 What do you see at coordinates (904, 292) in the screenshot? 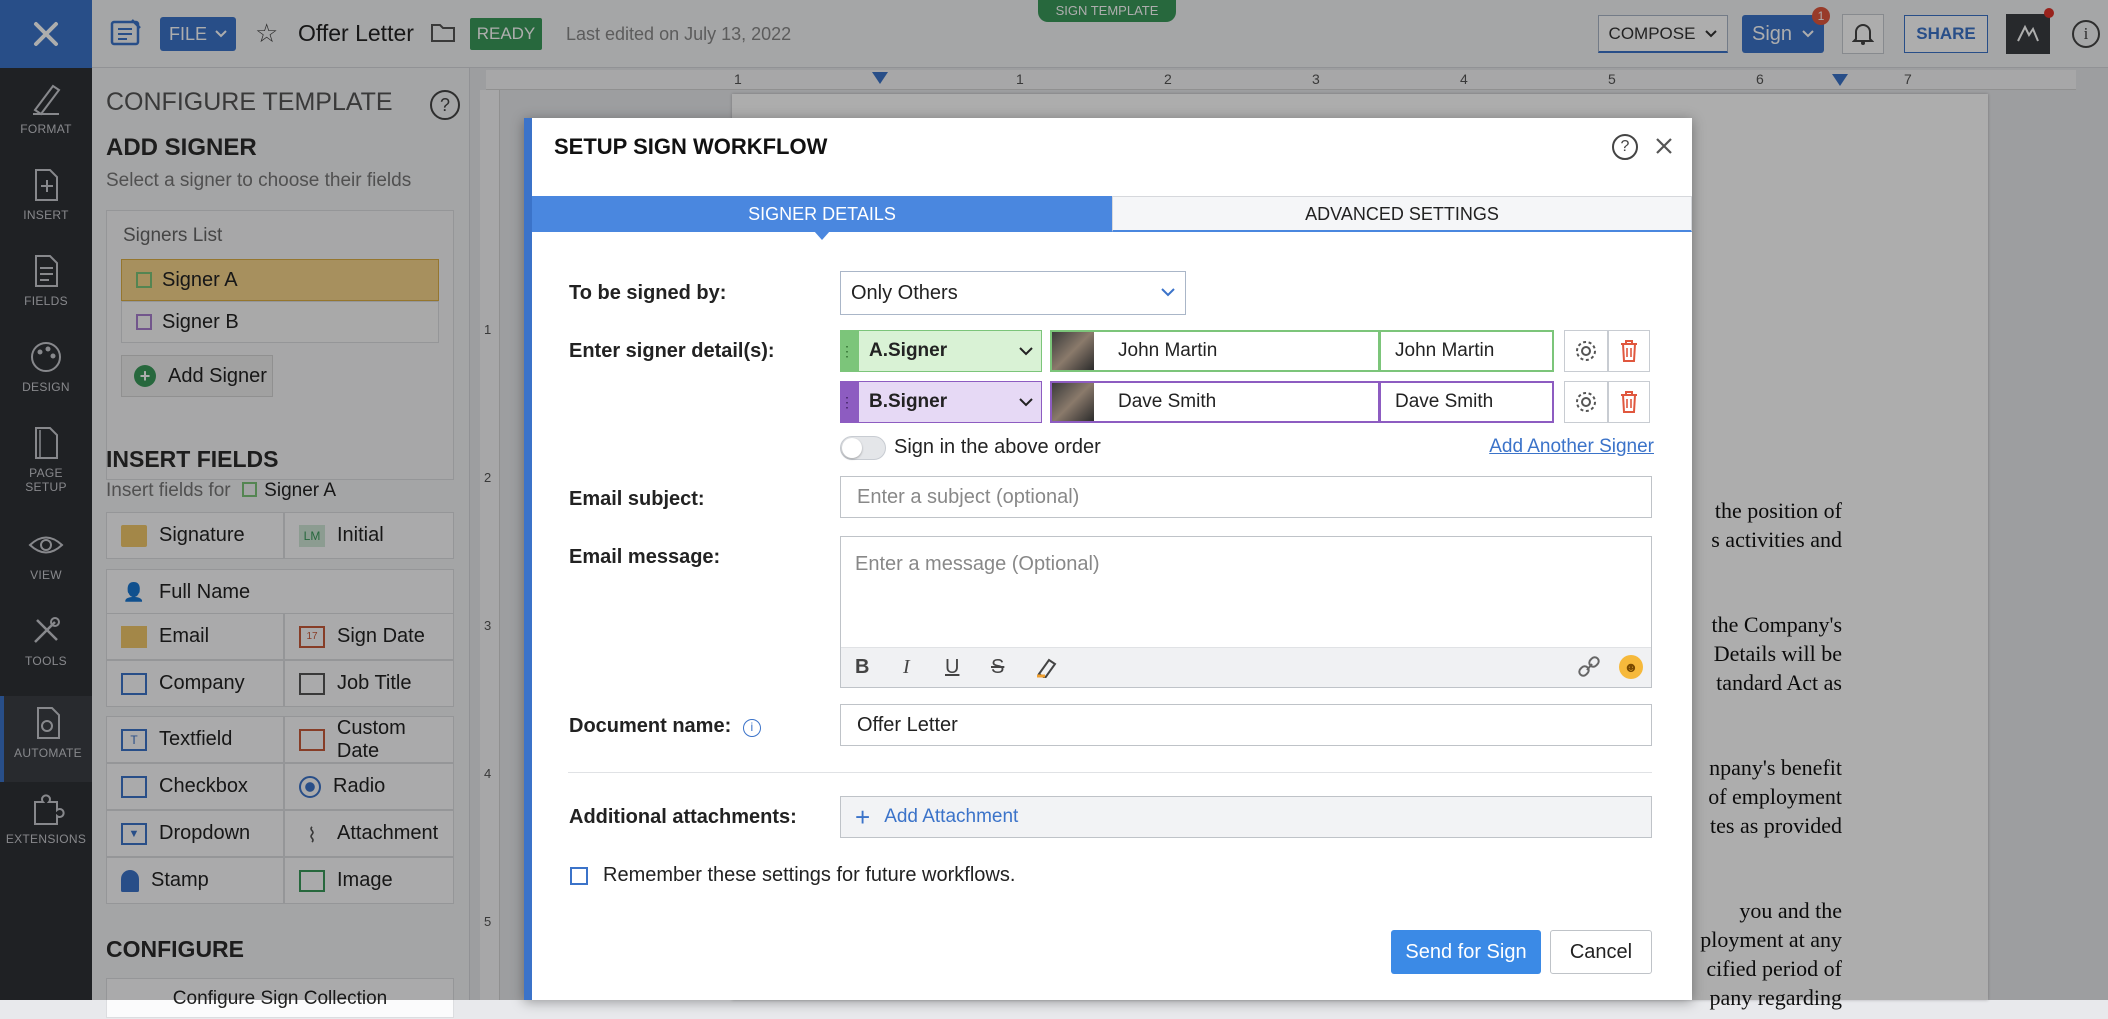
I see `signed-by-value: Only Others` at bounding box center [904, 292].